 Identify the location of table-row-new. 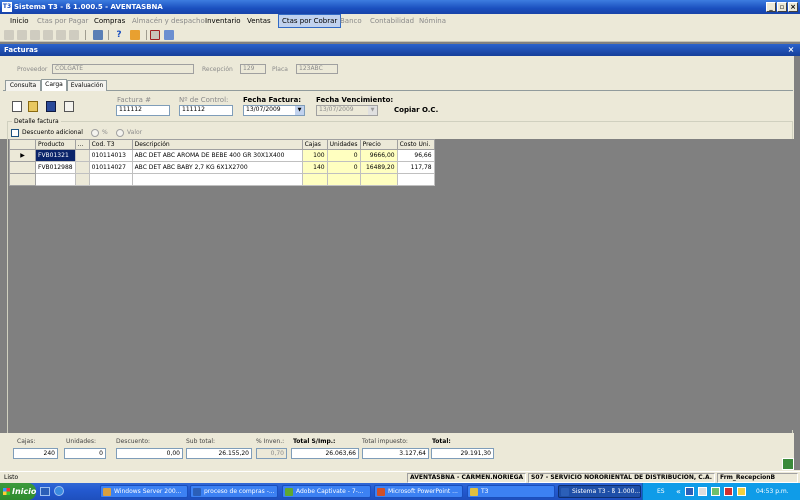
(222, 179).